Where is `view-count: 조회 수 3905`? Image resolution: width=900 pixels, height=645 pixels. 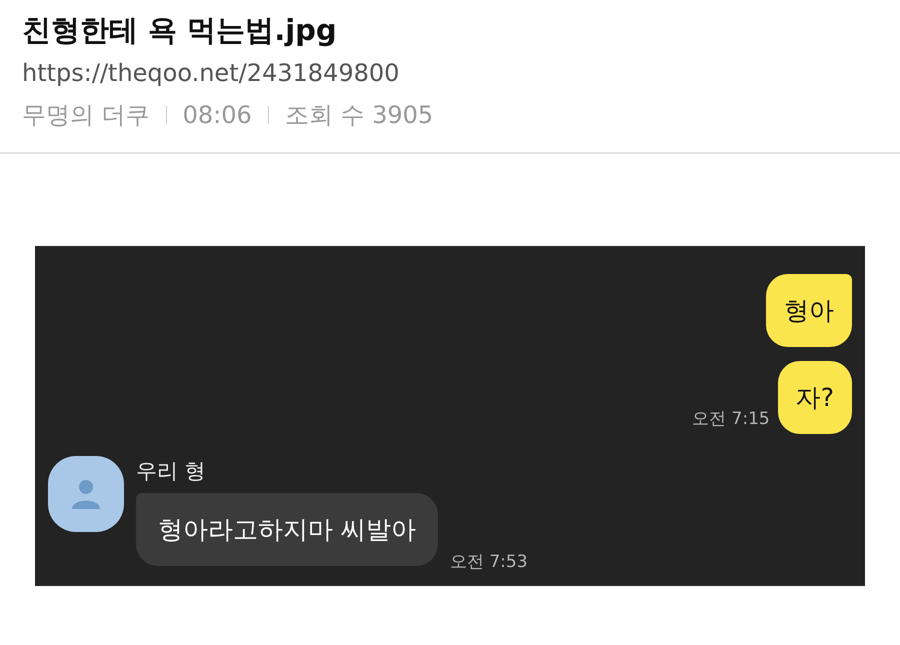 view-count: 조회 수 3905 is located at coordinates (359, 115).